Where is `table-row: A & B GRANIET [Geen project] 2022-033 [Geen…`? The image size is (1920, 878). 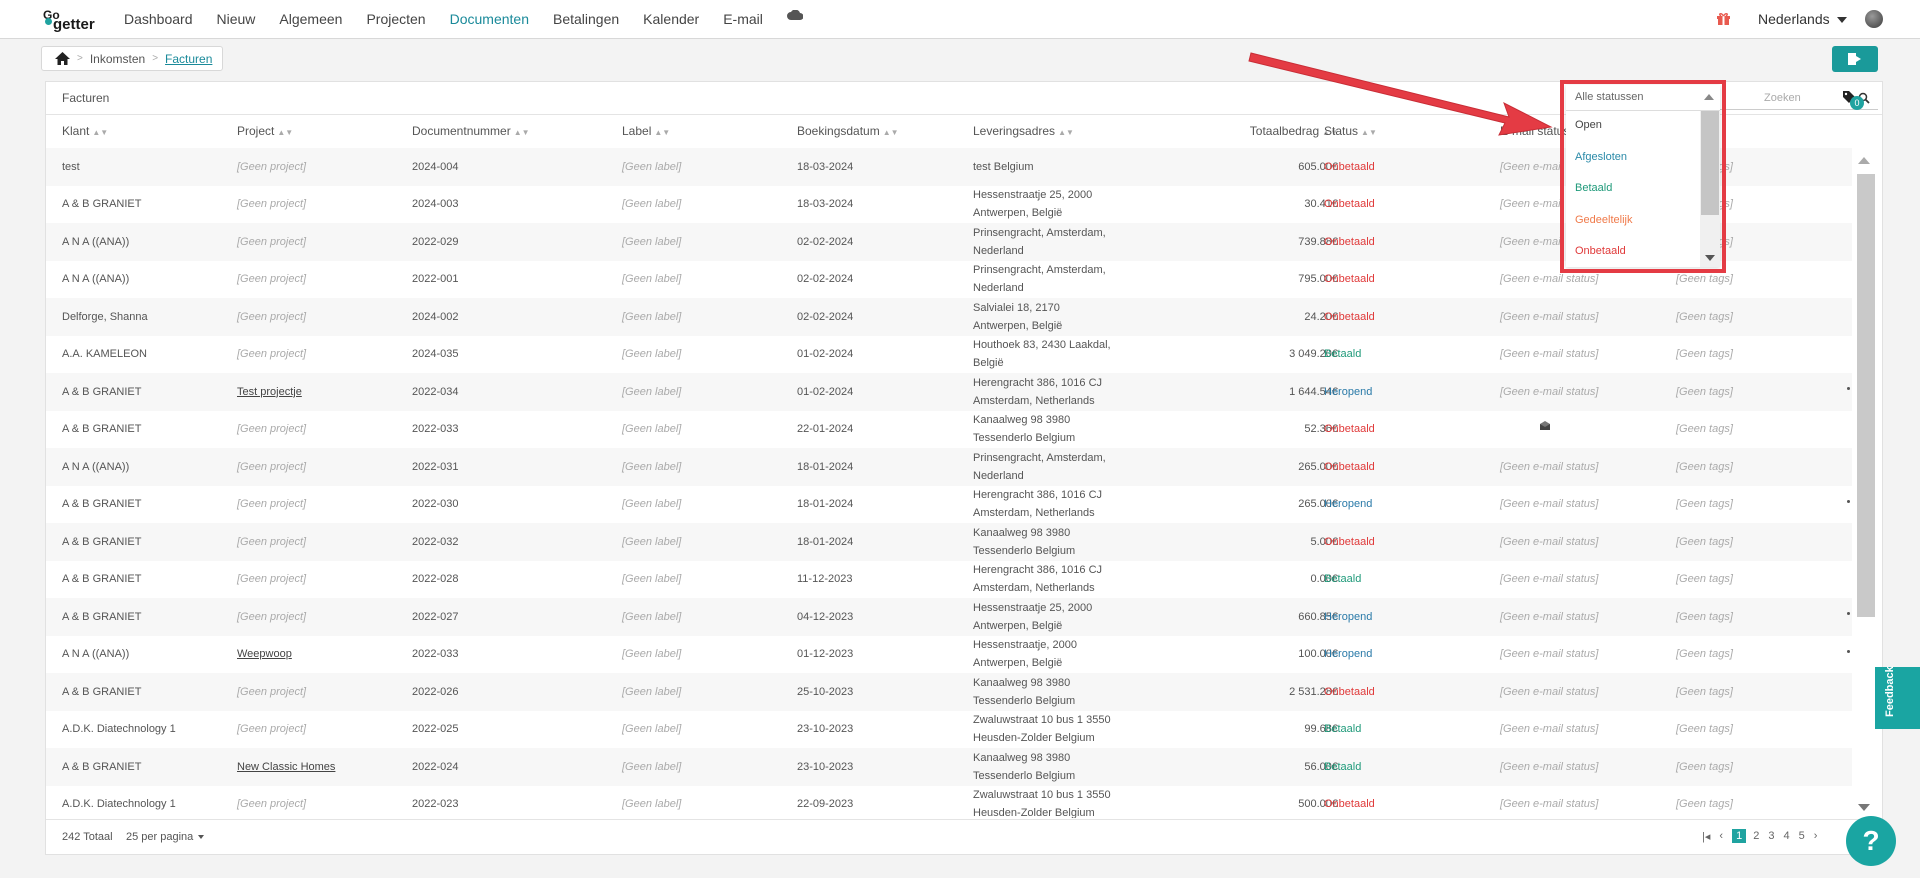
table-row: A & B GRANIET [Geen project] 2022-033 [Geen… is located at coordinates (949, 430).